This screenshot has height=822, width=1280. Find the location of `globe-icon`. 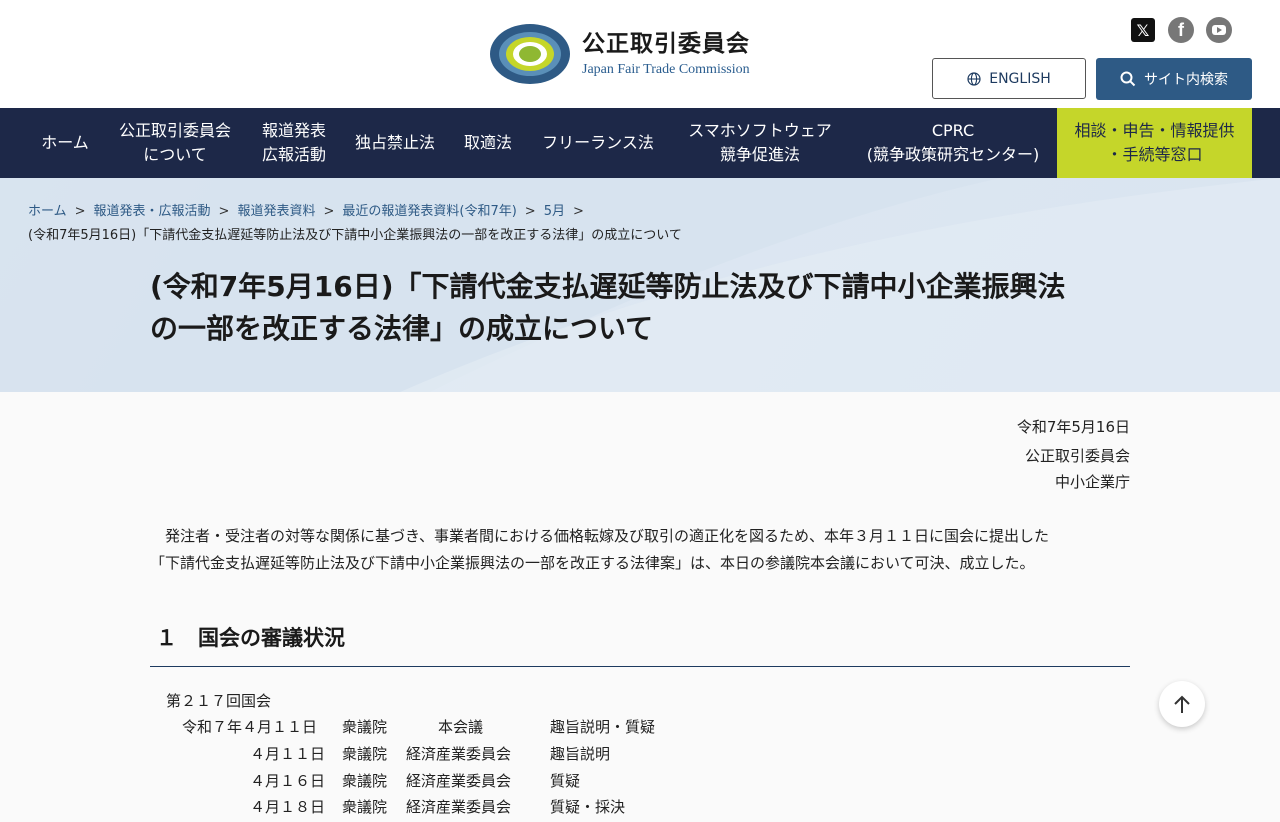

globe-icon is located at coordinates (974, 78).